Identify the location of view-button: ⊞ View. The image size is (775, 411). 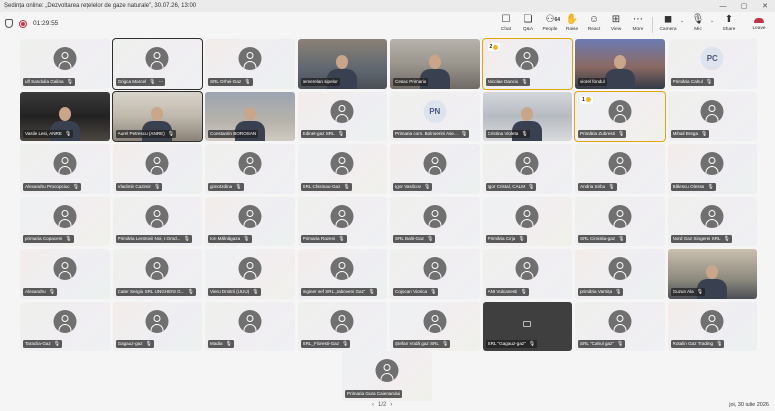
(616, 25).